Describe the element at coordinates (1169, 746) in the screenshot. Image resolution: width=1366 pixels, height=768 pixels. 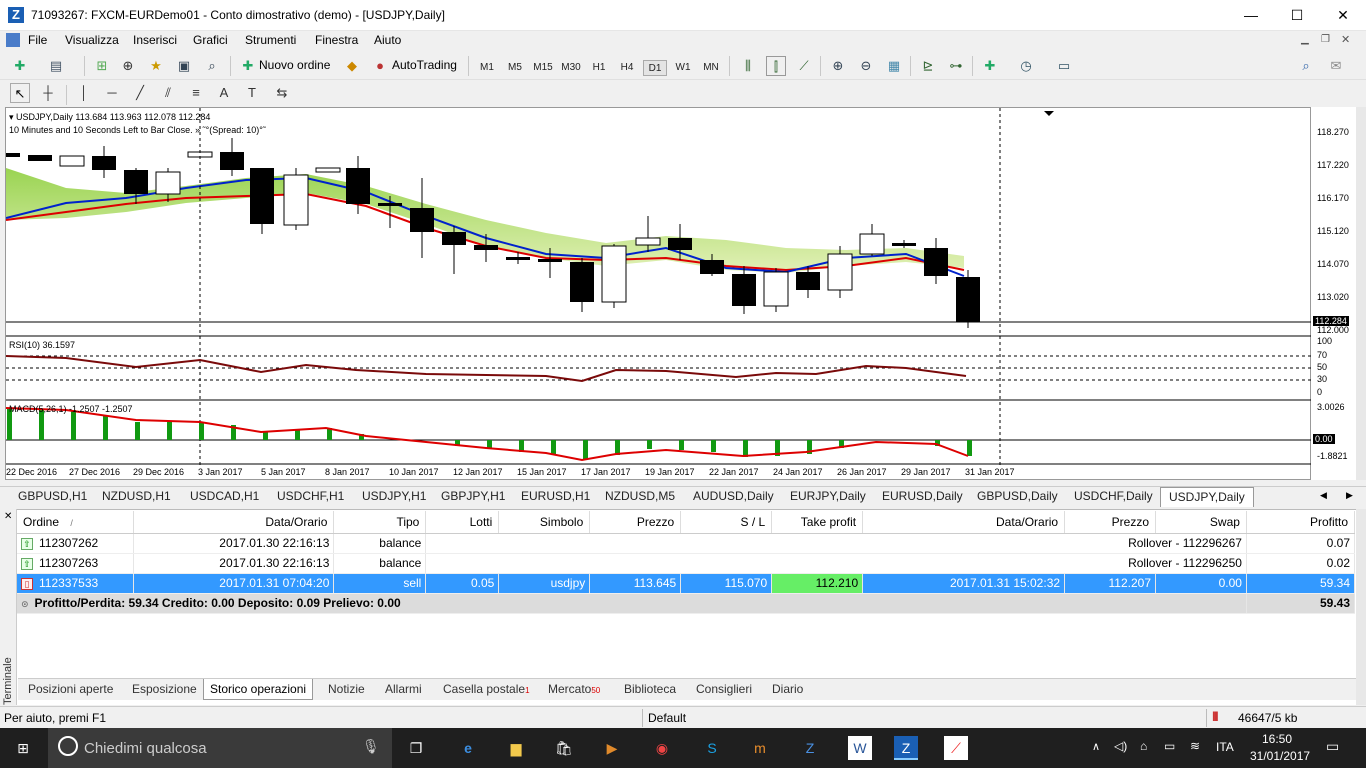
I see `battery-icon: ▭` at that location.